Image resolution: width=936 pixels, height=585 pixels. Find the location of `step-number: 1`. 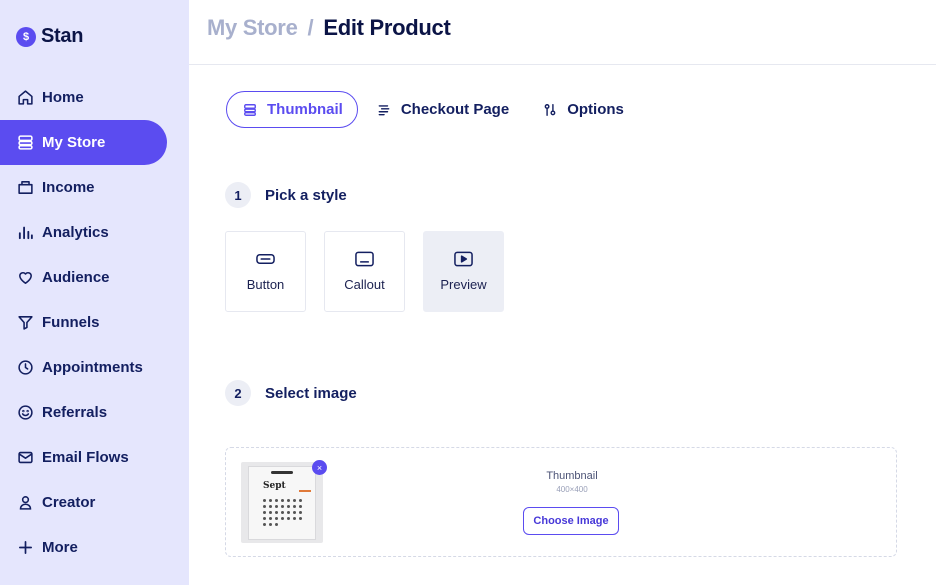

step-number: 1 is located at coordinates (238, 195).